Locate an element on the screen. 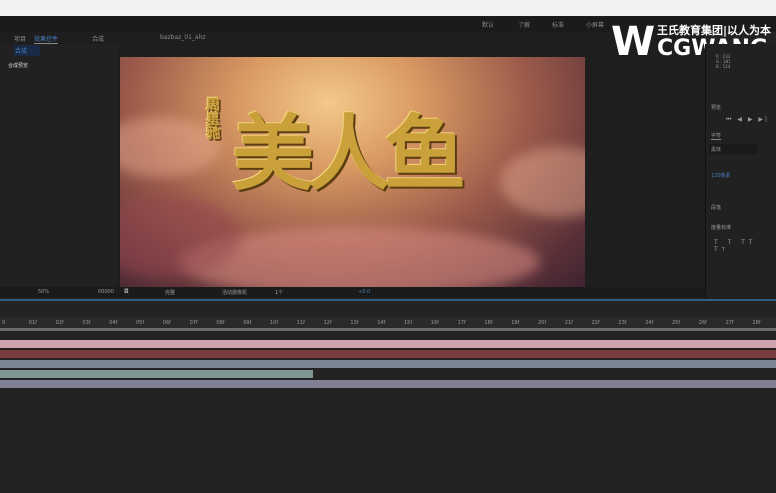 The width and height of the screenshot is (776, 493). timeline-tracks is located at coordinates (388, 370).